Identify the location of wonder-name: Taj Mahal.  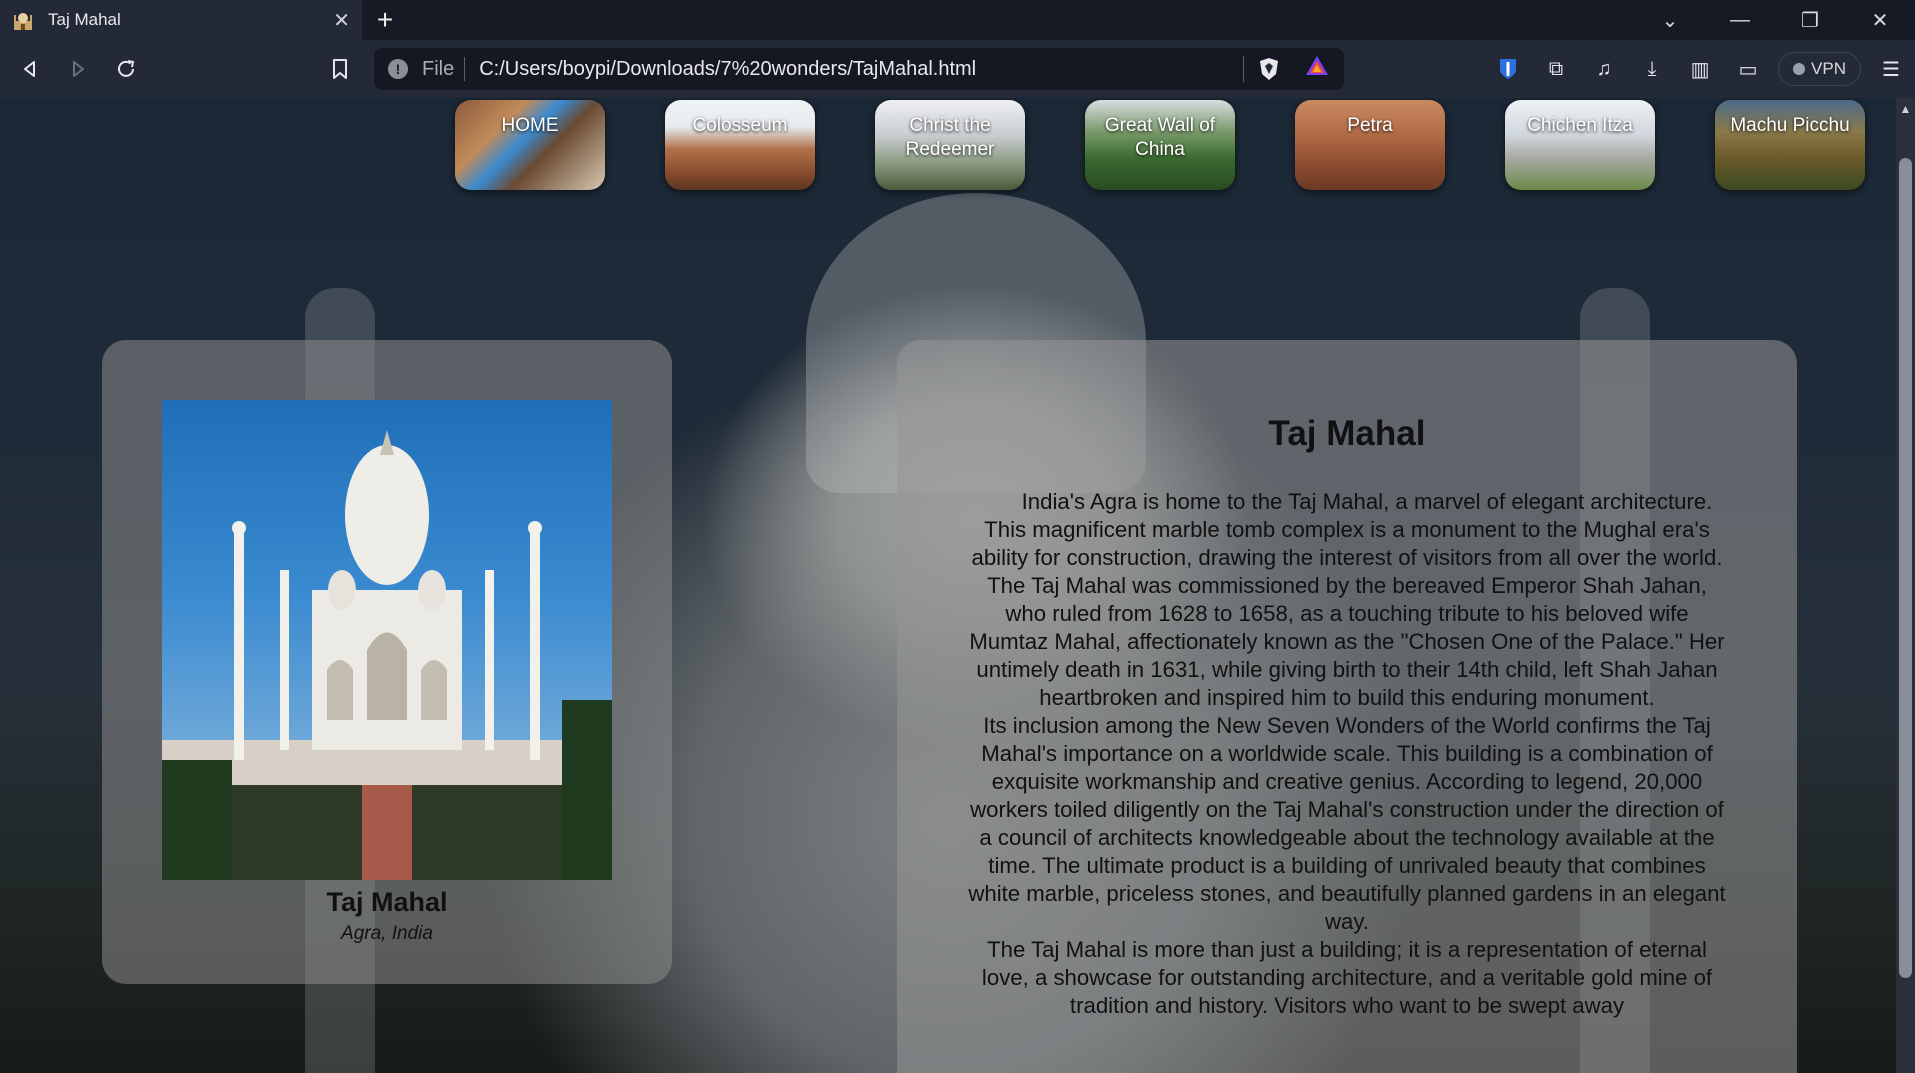
(387, 902).